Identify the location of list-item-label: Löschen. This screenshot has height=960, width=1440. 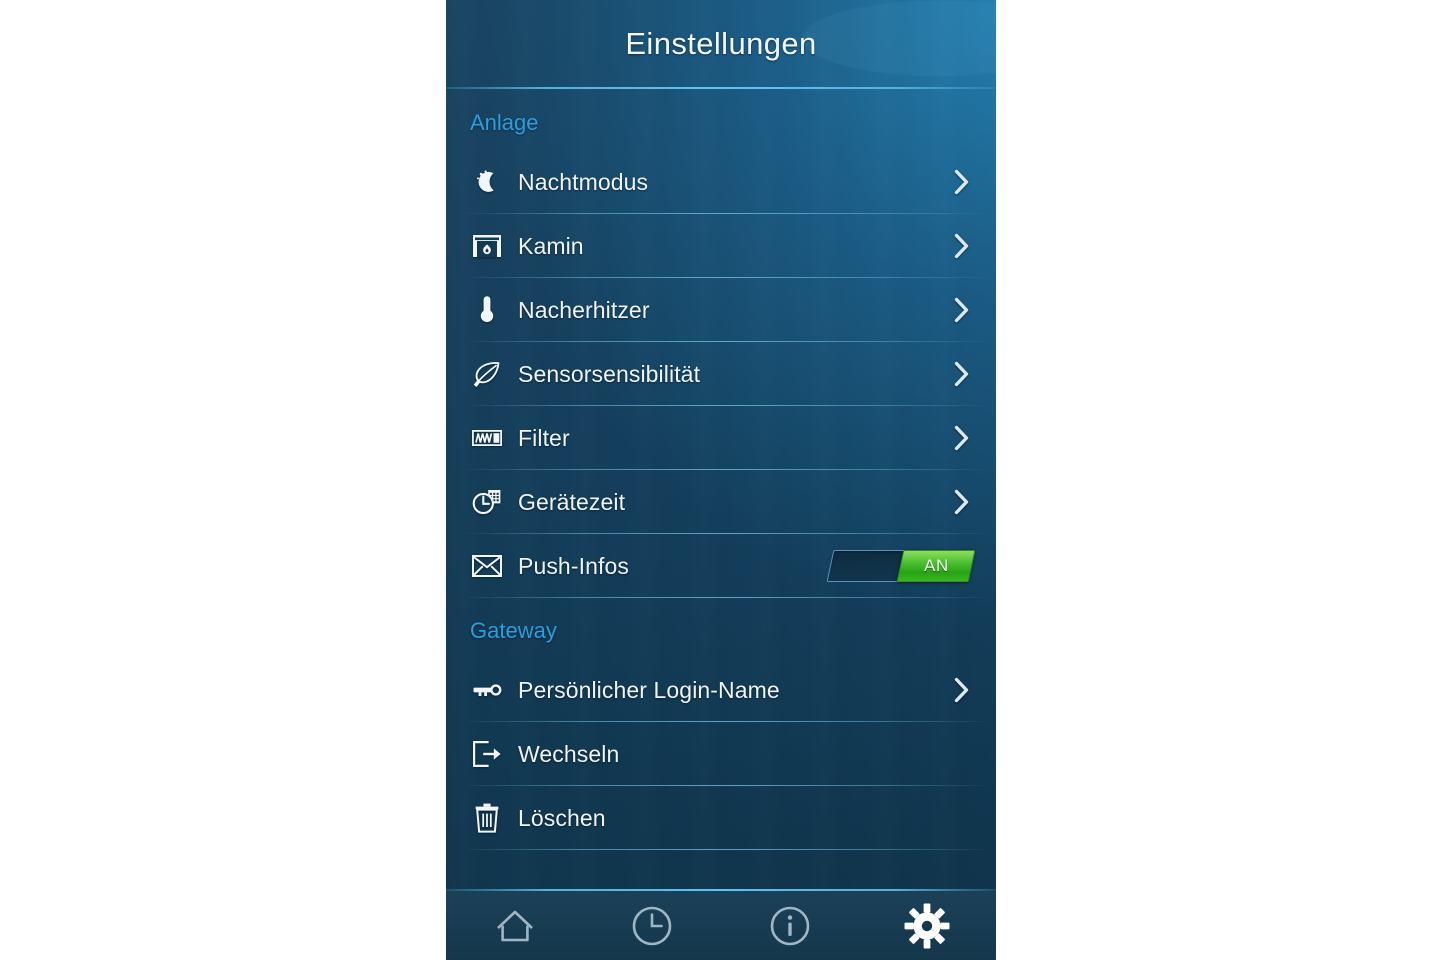
(562, 817).